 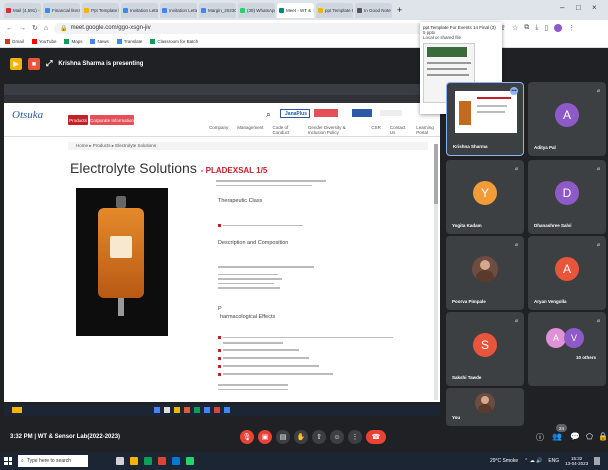 I want to click on corporate-info-button: Corporate Information, so click(x=112, y=120).